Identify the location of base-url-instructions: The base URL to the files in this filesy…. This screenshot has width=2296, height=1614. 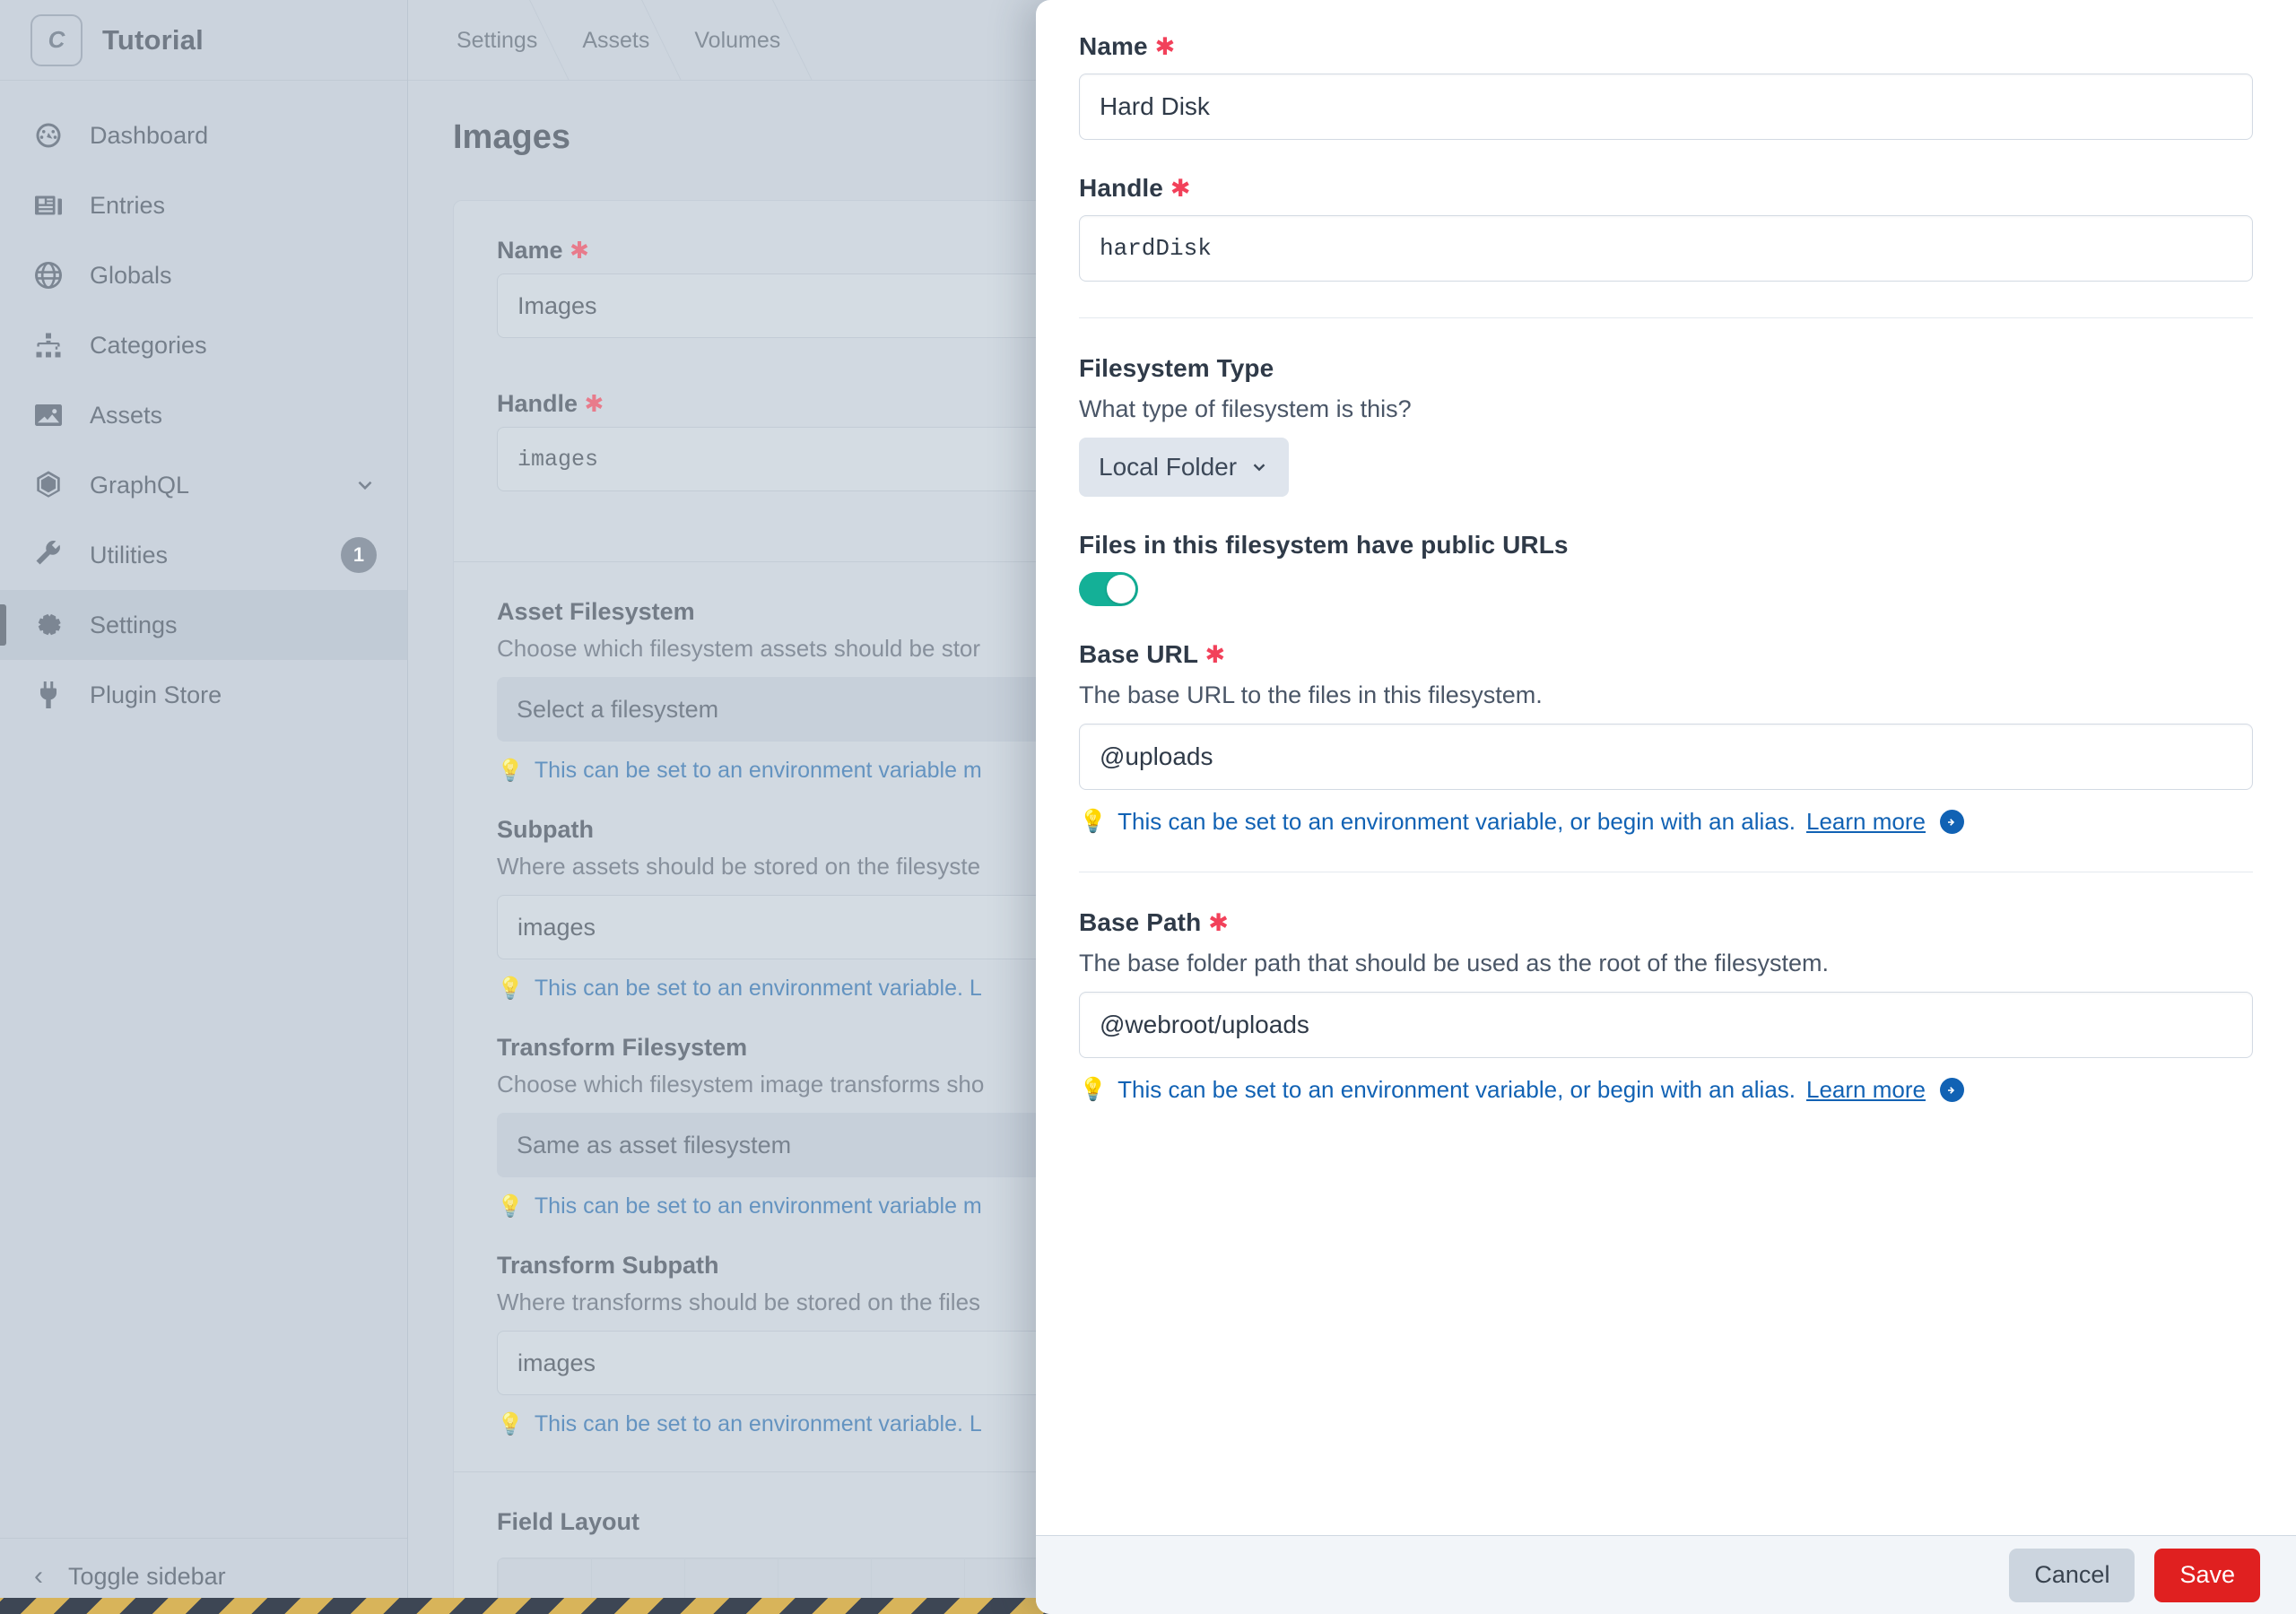
(1311, 694).